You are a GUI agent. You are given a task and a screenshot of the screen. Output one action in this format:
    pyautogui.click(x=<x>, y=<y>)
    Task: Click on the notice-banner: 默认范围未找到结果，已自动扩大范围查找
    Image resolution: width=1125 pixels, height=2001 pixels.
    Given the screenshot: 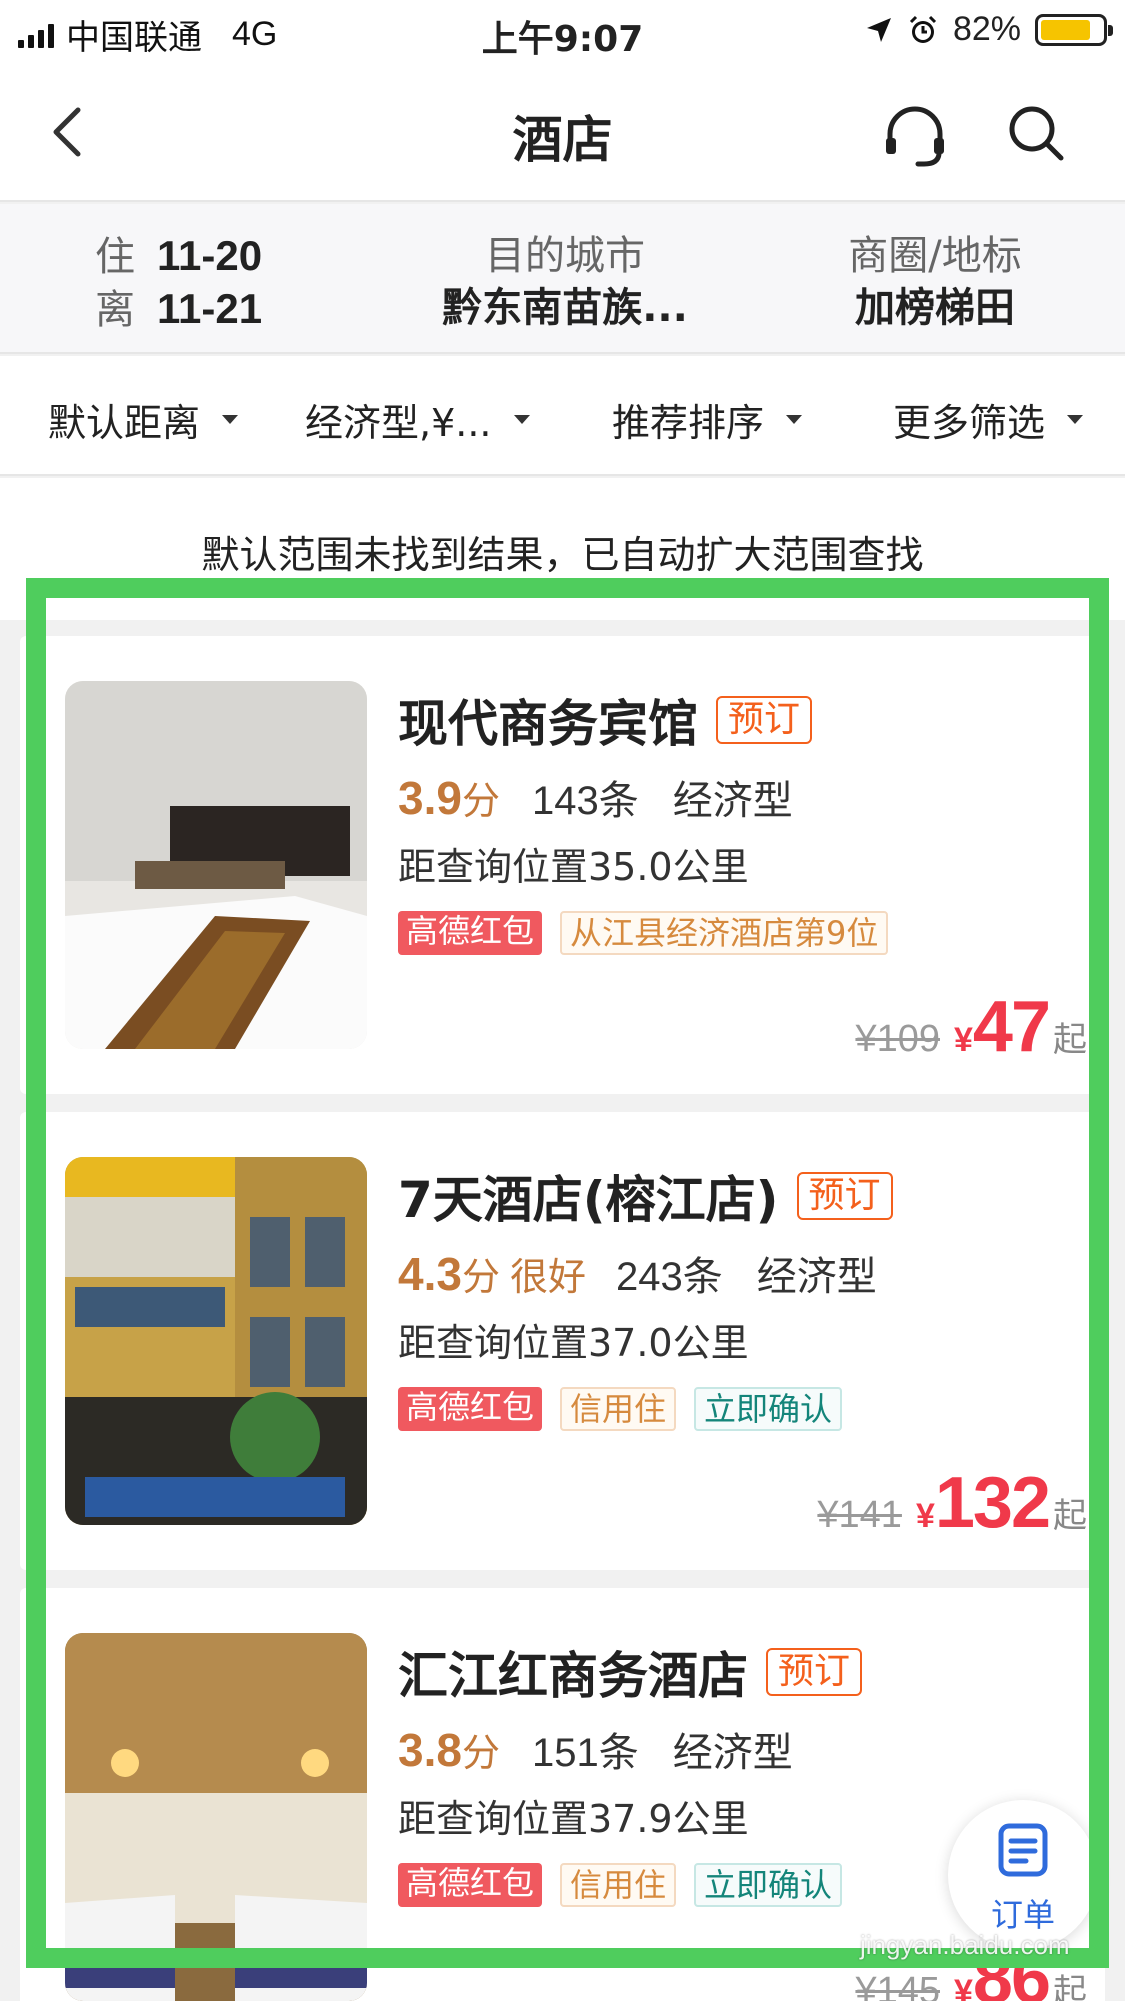 What is the action you would take?
    pyautogui.click(x=562, y=549)
    